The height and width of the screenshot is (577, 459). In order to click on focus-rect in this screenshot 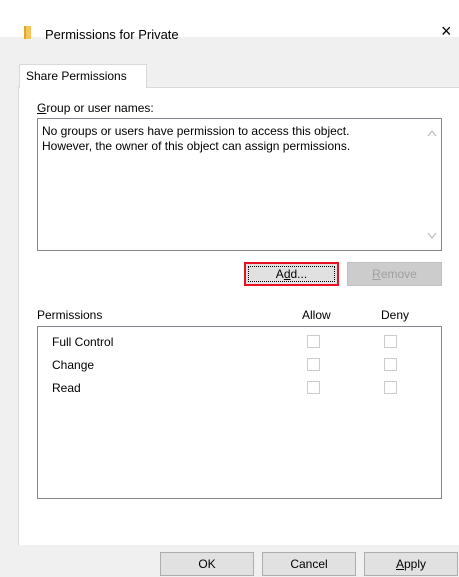, I will do `click(291, 274)`.